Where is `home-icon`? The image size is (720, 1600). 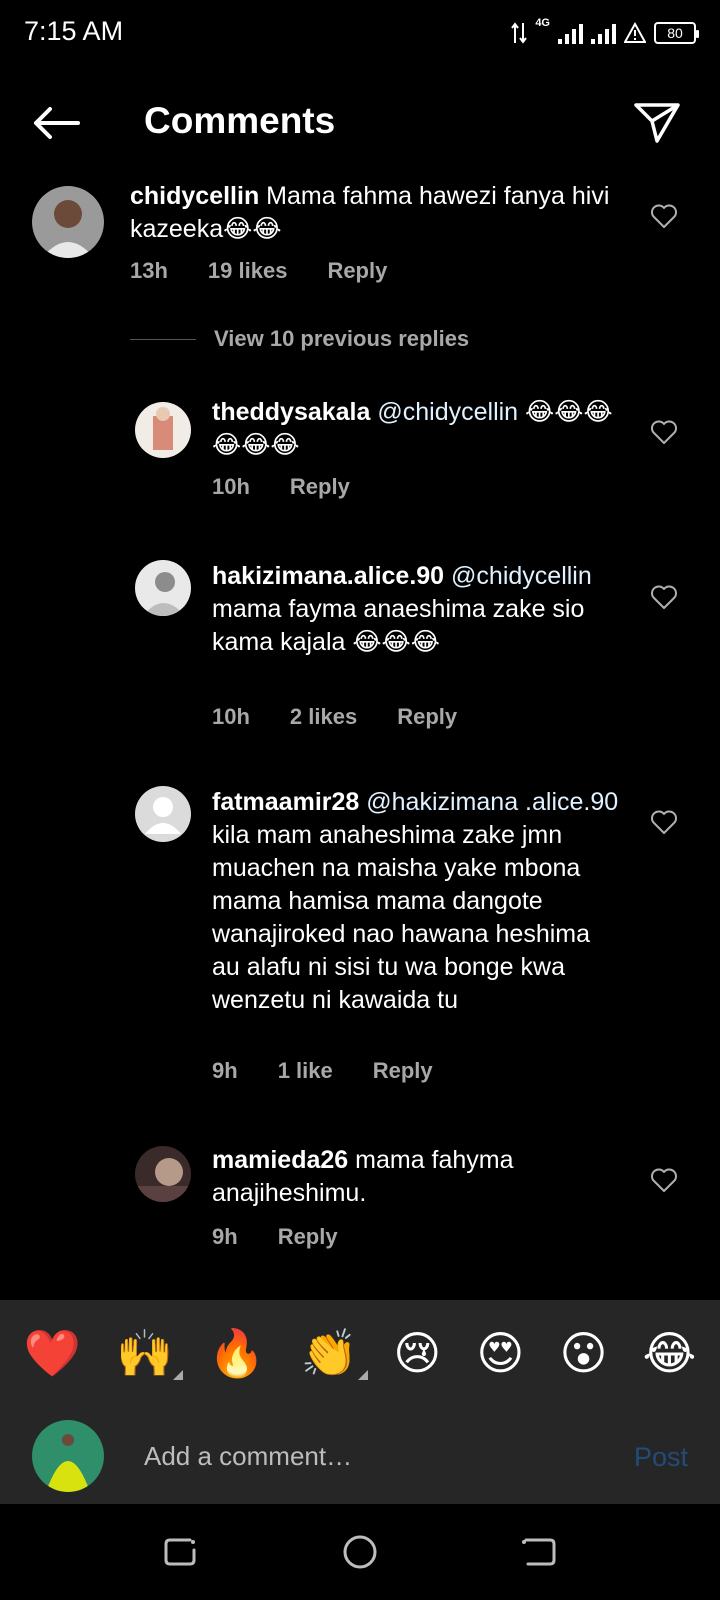
home-icon is located at coordinates (360, 1552).